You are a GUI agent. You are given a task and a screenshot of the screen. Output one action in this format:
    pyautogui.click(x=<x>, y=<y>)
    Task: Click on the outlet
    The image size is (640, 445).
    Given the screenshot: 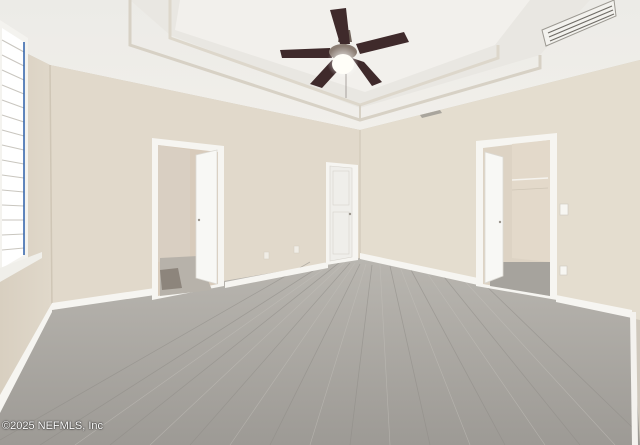 What is the action you would take?
    pyautogui.click(x=563, y=270)
    